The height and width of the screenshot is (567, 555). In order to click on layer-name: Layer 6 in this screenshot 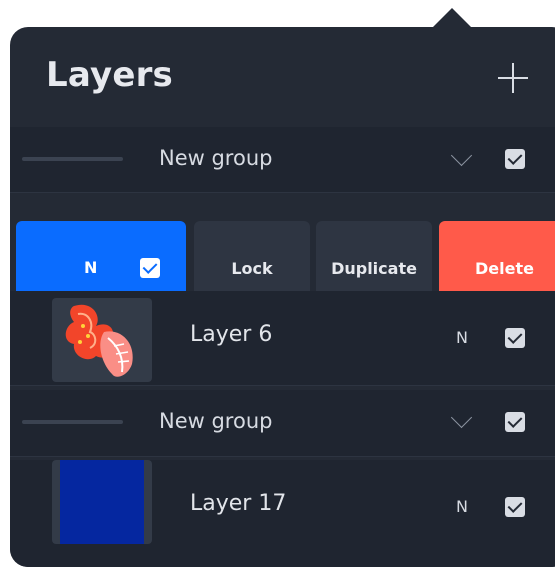, I will do `click(231, 334)`.